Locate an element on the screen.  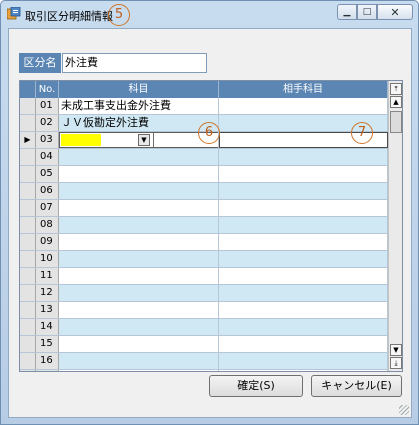
scroll-bottom-icon: ⤓ is located at coordinates (396, 363).